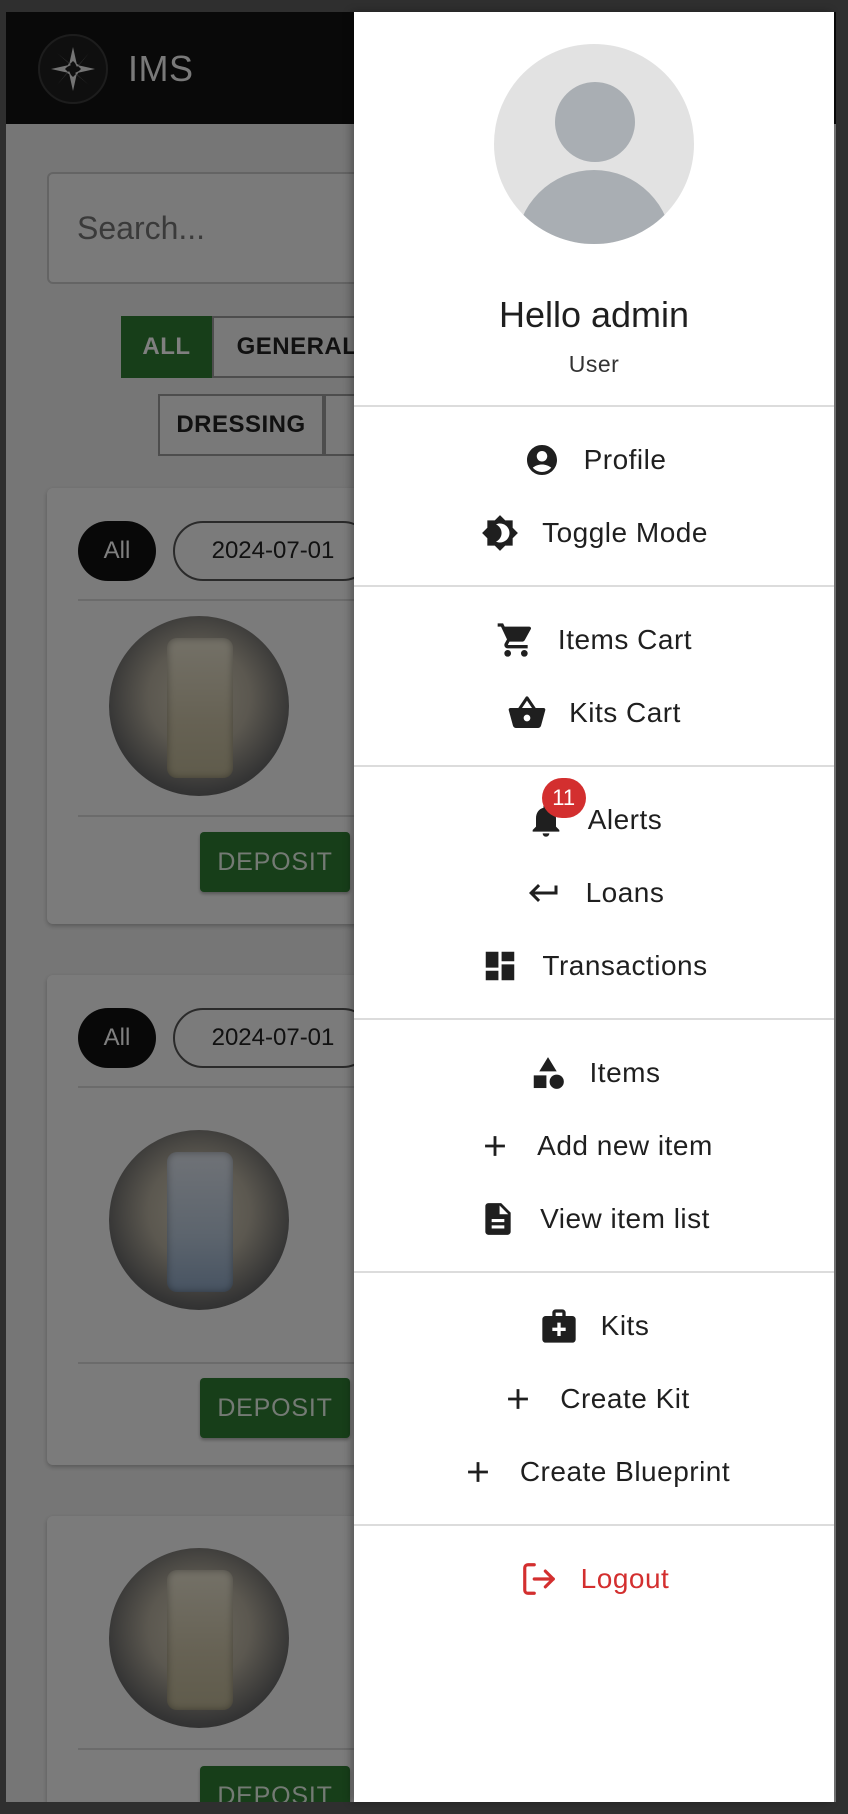 The image size is (848, 1814). What do you see at coordinates (594, 364) in the screenshot?
I see `user-role: User` at bounding box center [594, 364].